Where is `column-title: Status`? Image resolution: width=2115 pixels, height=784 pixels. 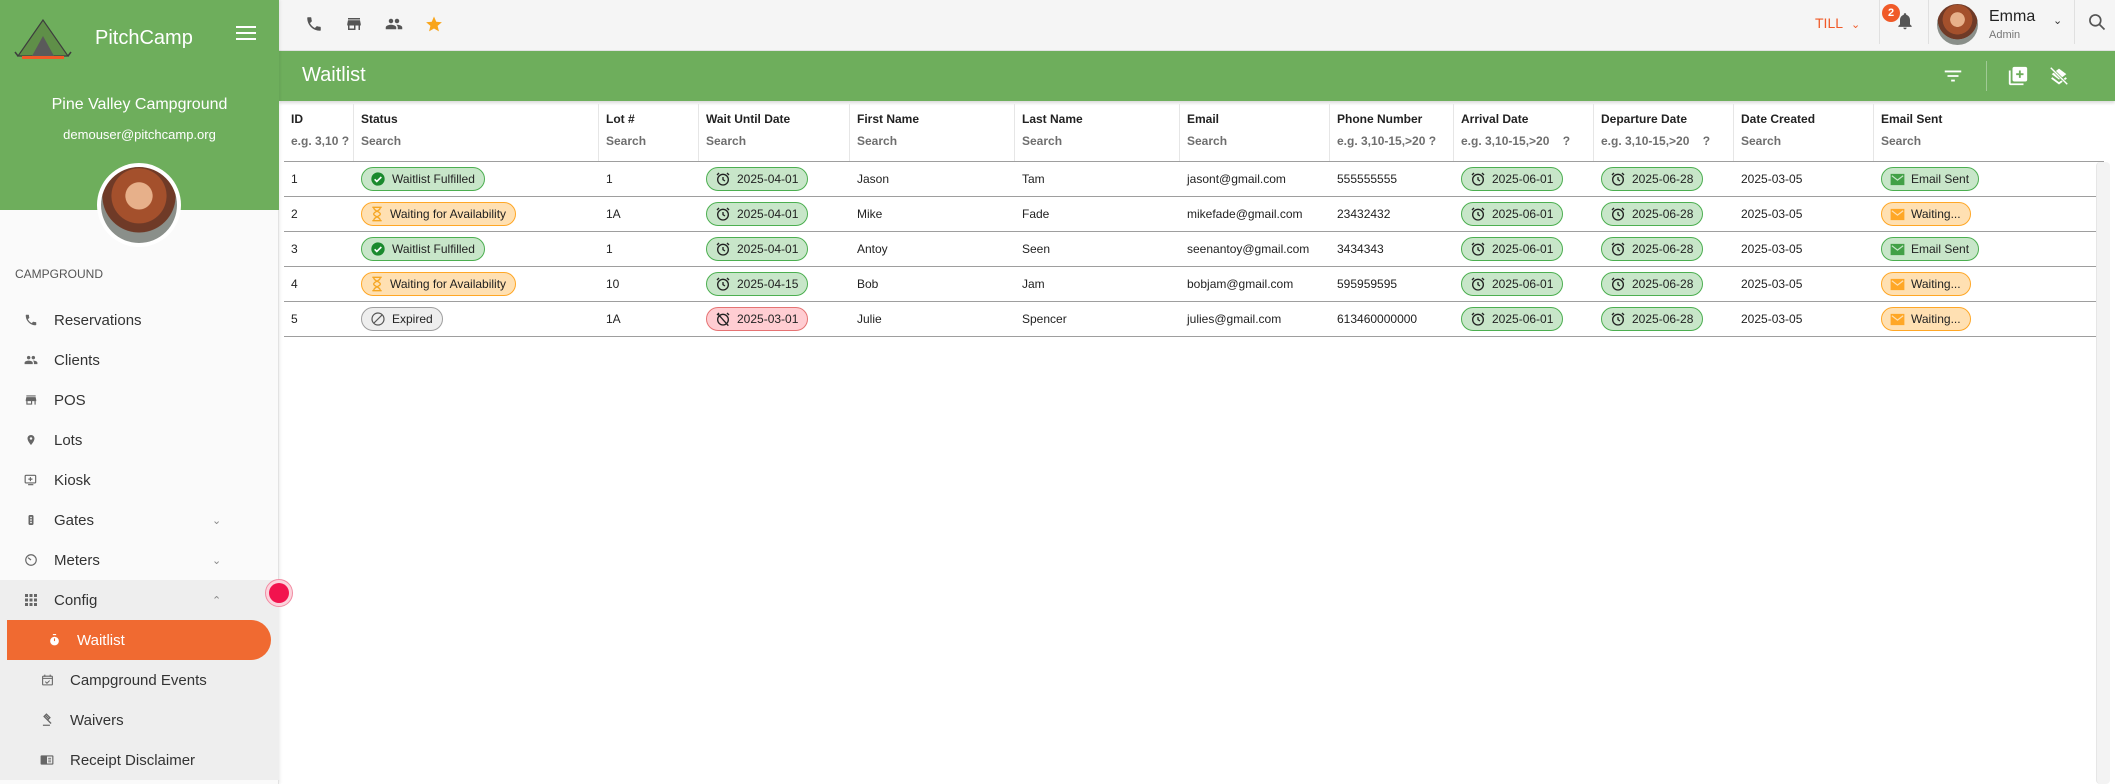
column-title: Status is located at coordinates (479, 123).